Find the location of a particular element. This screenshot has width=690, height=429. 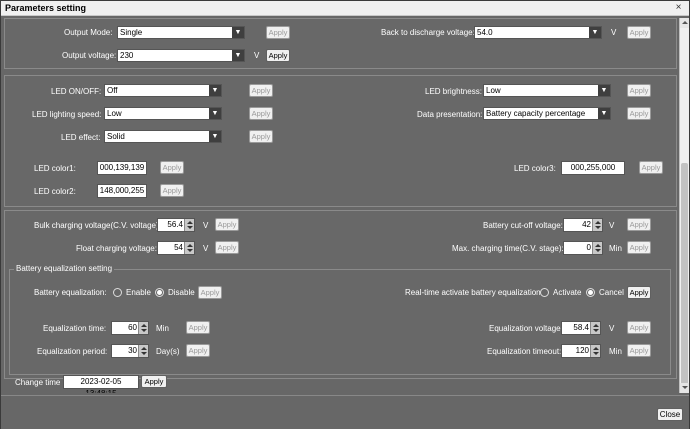

led-color2-label: LED color2: is located at coordinates (55, 191).